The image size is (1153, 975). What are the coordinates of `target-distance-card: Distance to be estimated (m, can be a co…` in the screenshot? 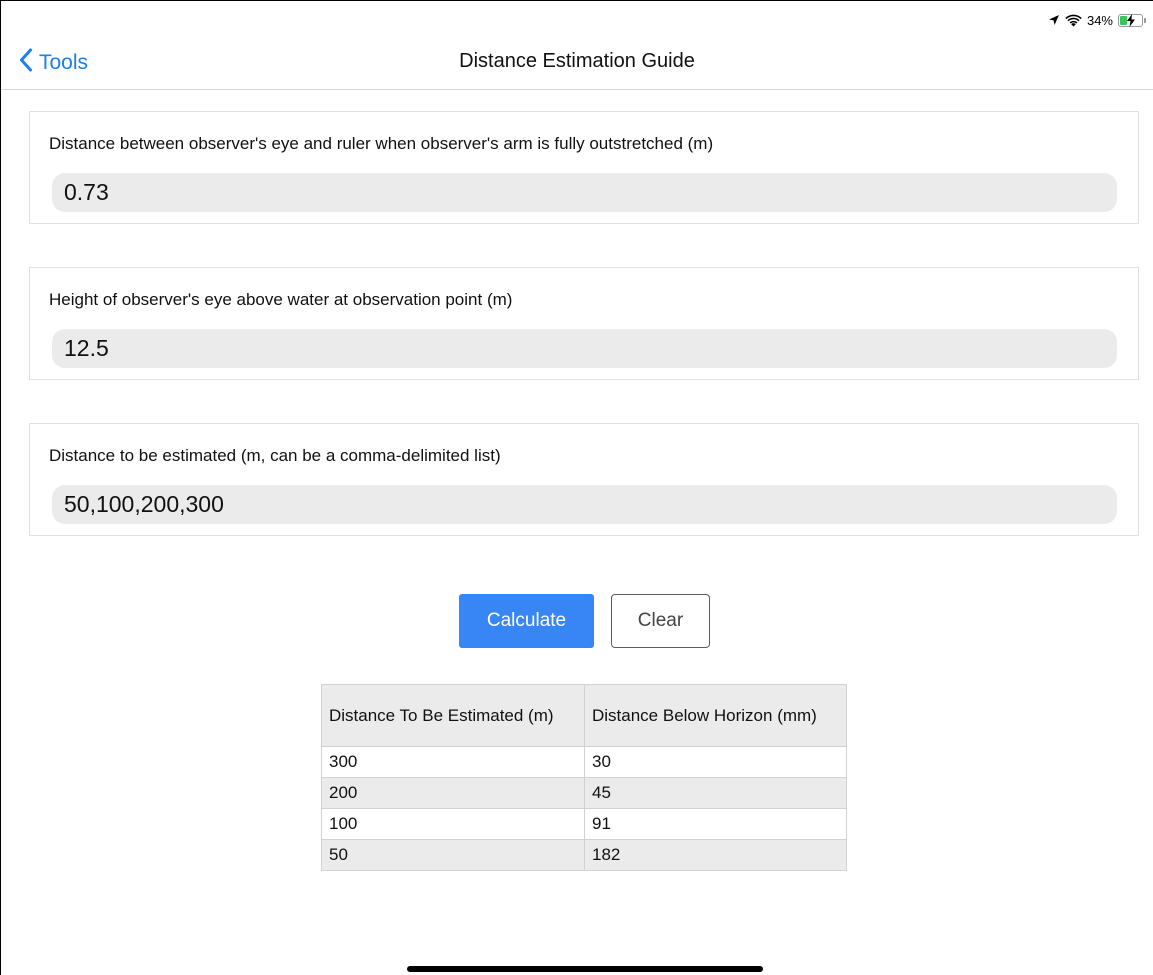 It's located at (584, 479).